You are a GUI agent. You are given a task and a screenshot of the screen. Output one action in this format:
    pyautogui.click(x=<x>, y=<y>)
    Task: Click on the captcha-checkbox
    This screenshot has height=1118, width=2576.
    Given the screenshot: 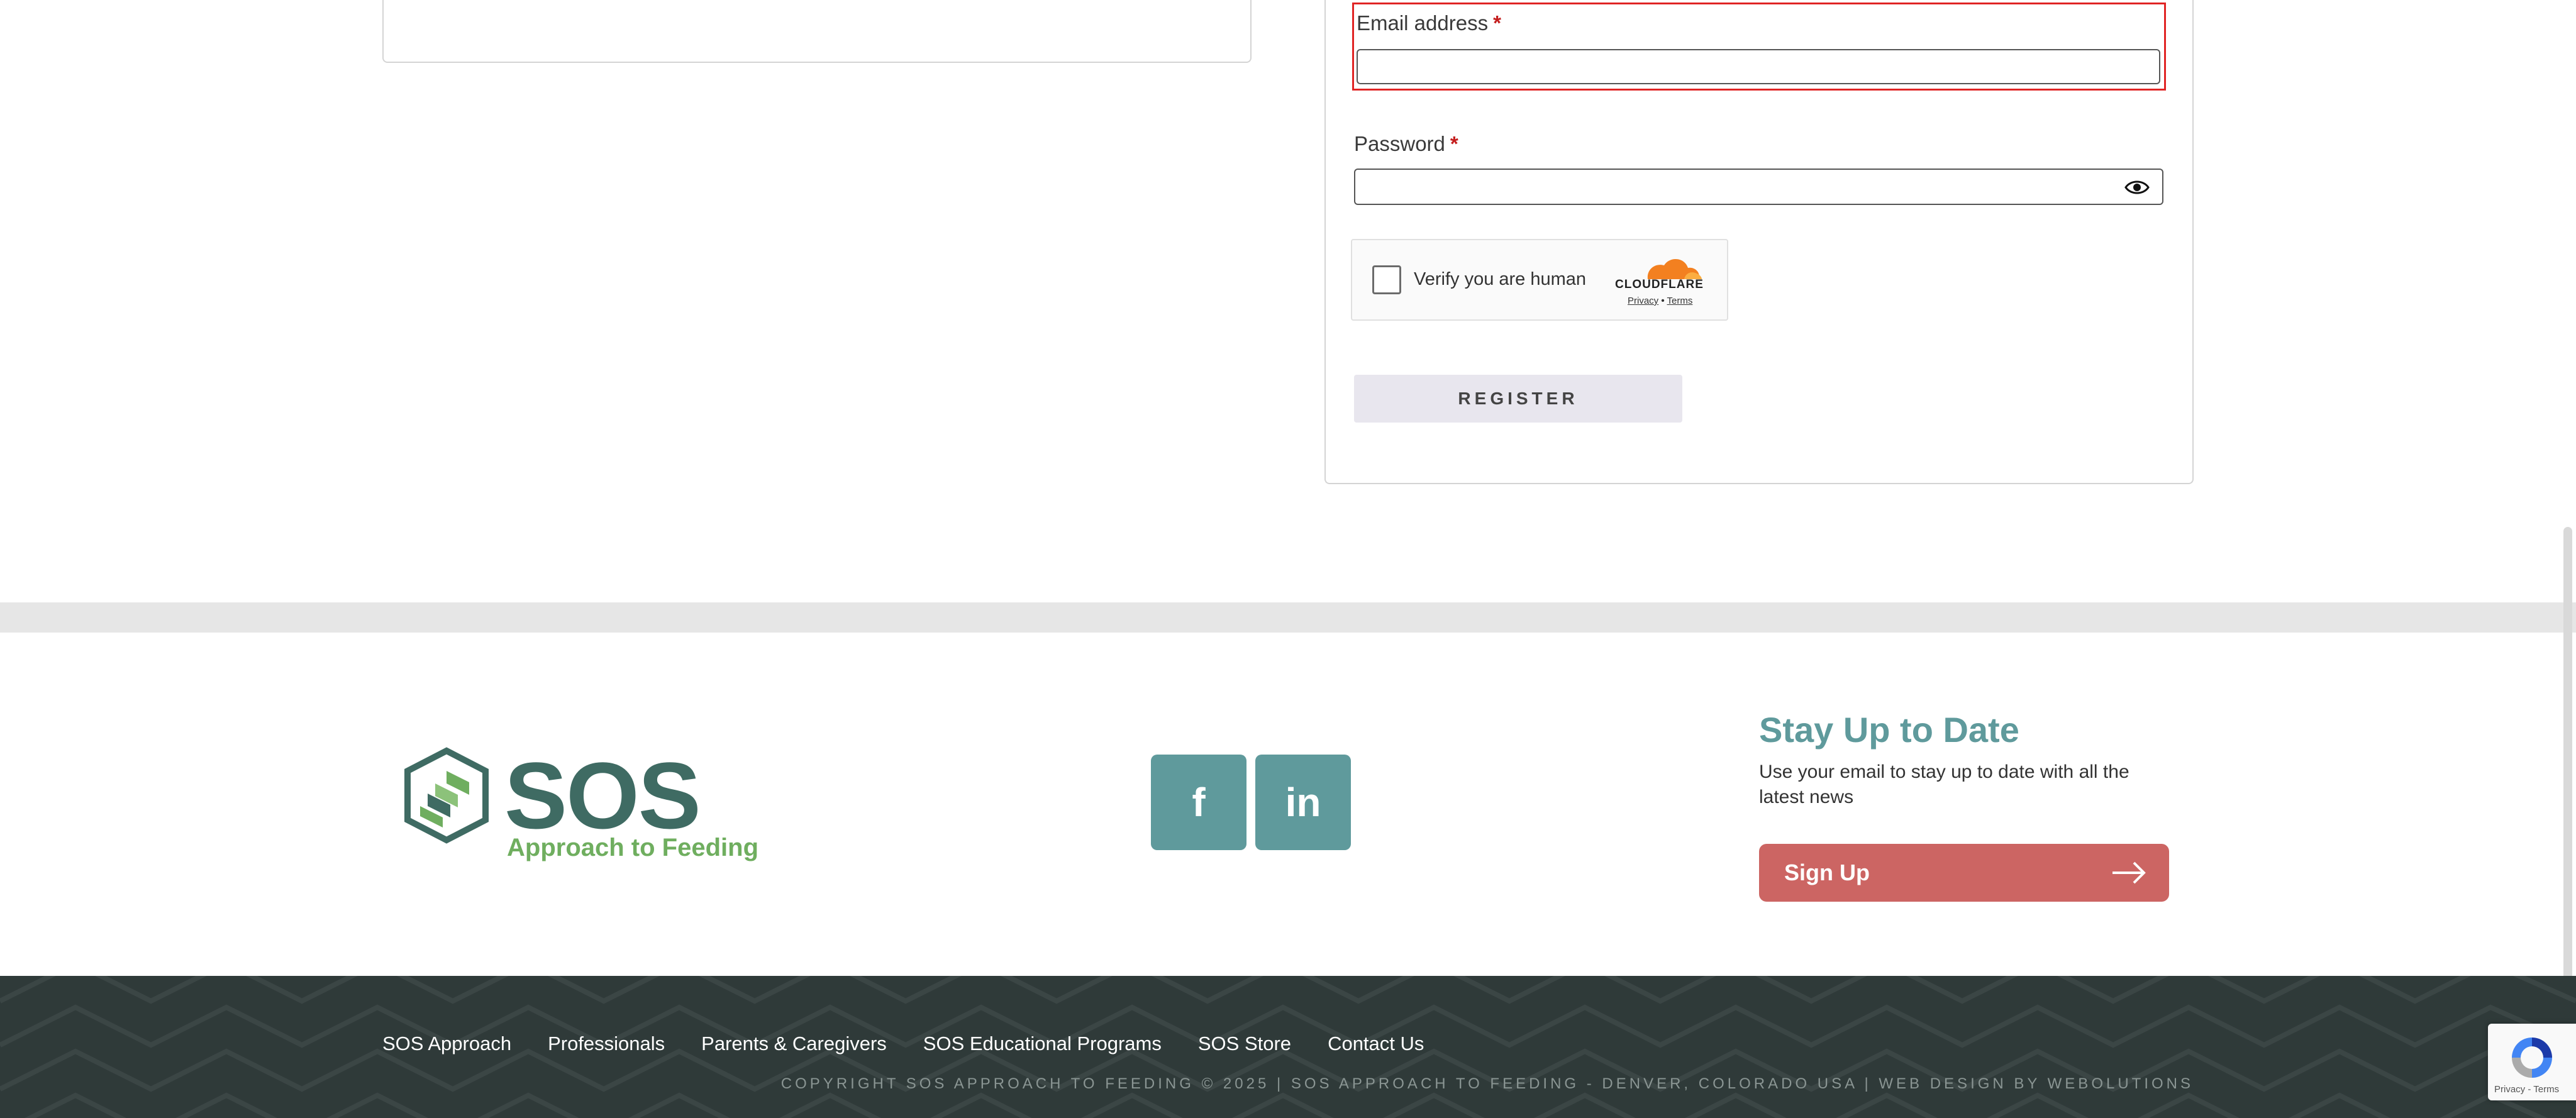 What is the action you would take?
    pyautogui.click(x=1386, y=279)
    